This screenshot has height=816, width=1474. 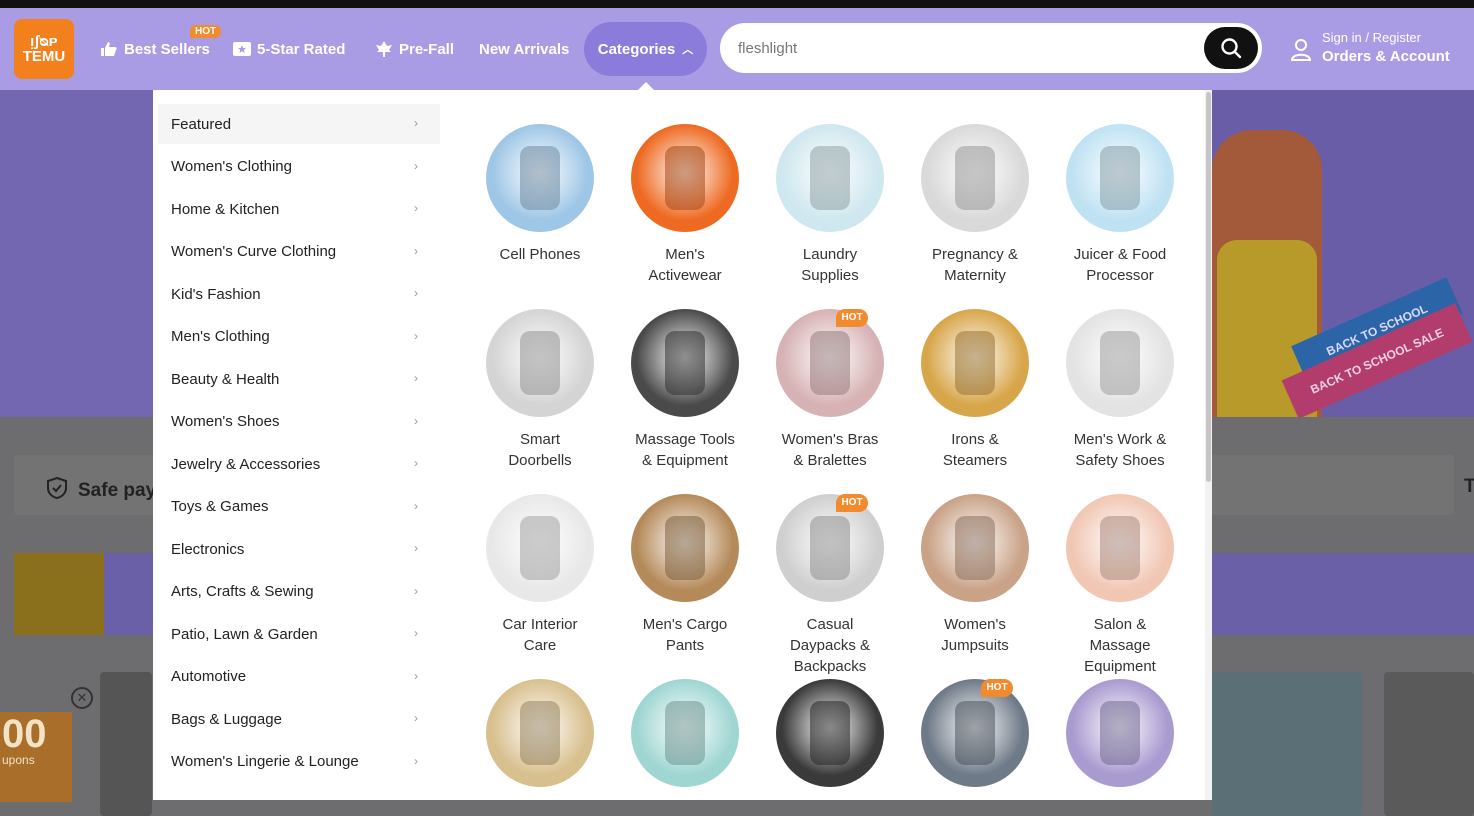 I want to click on category-item: Jewelry & Accessories ›, so click(x=299, y=464).